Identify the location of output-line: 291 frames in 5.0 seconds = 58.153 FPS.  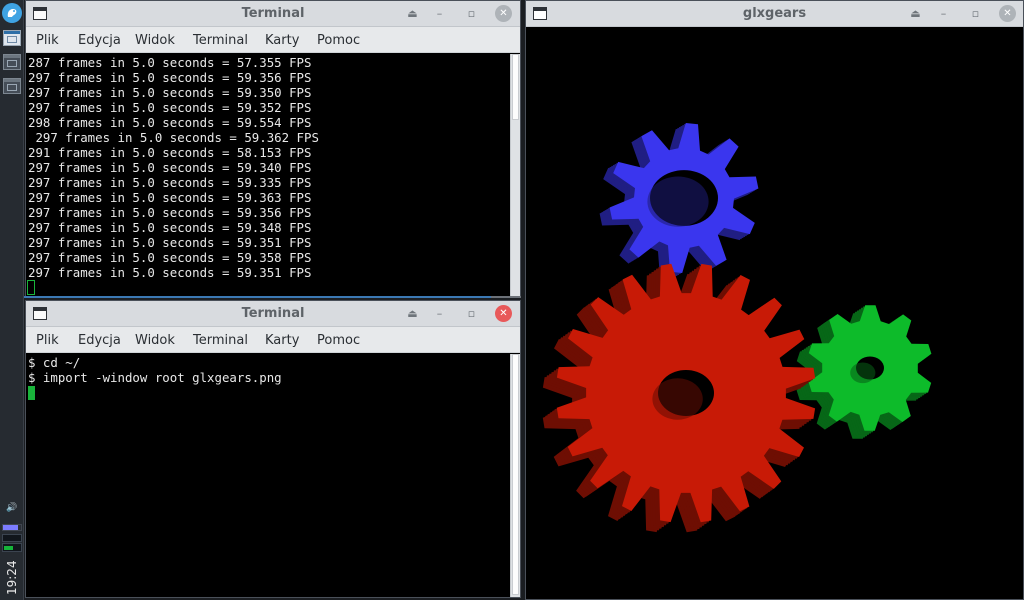
(170, 152).